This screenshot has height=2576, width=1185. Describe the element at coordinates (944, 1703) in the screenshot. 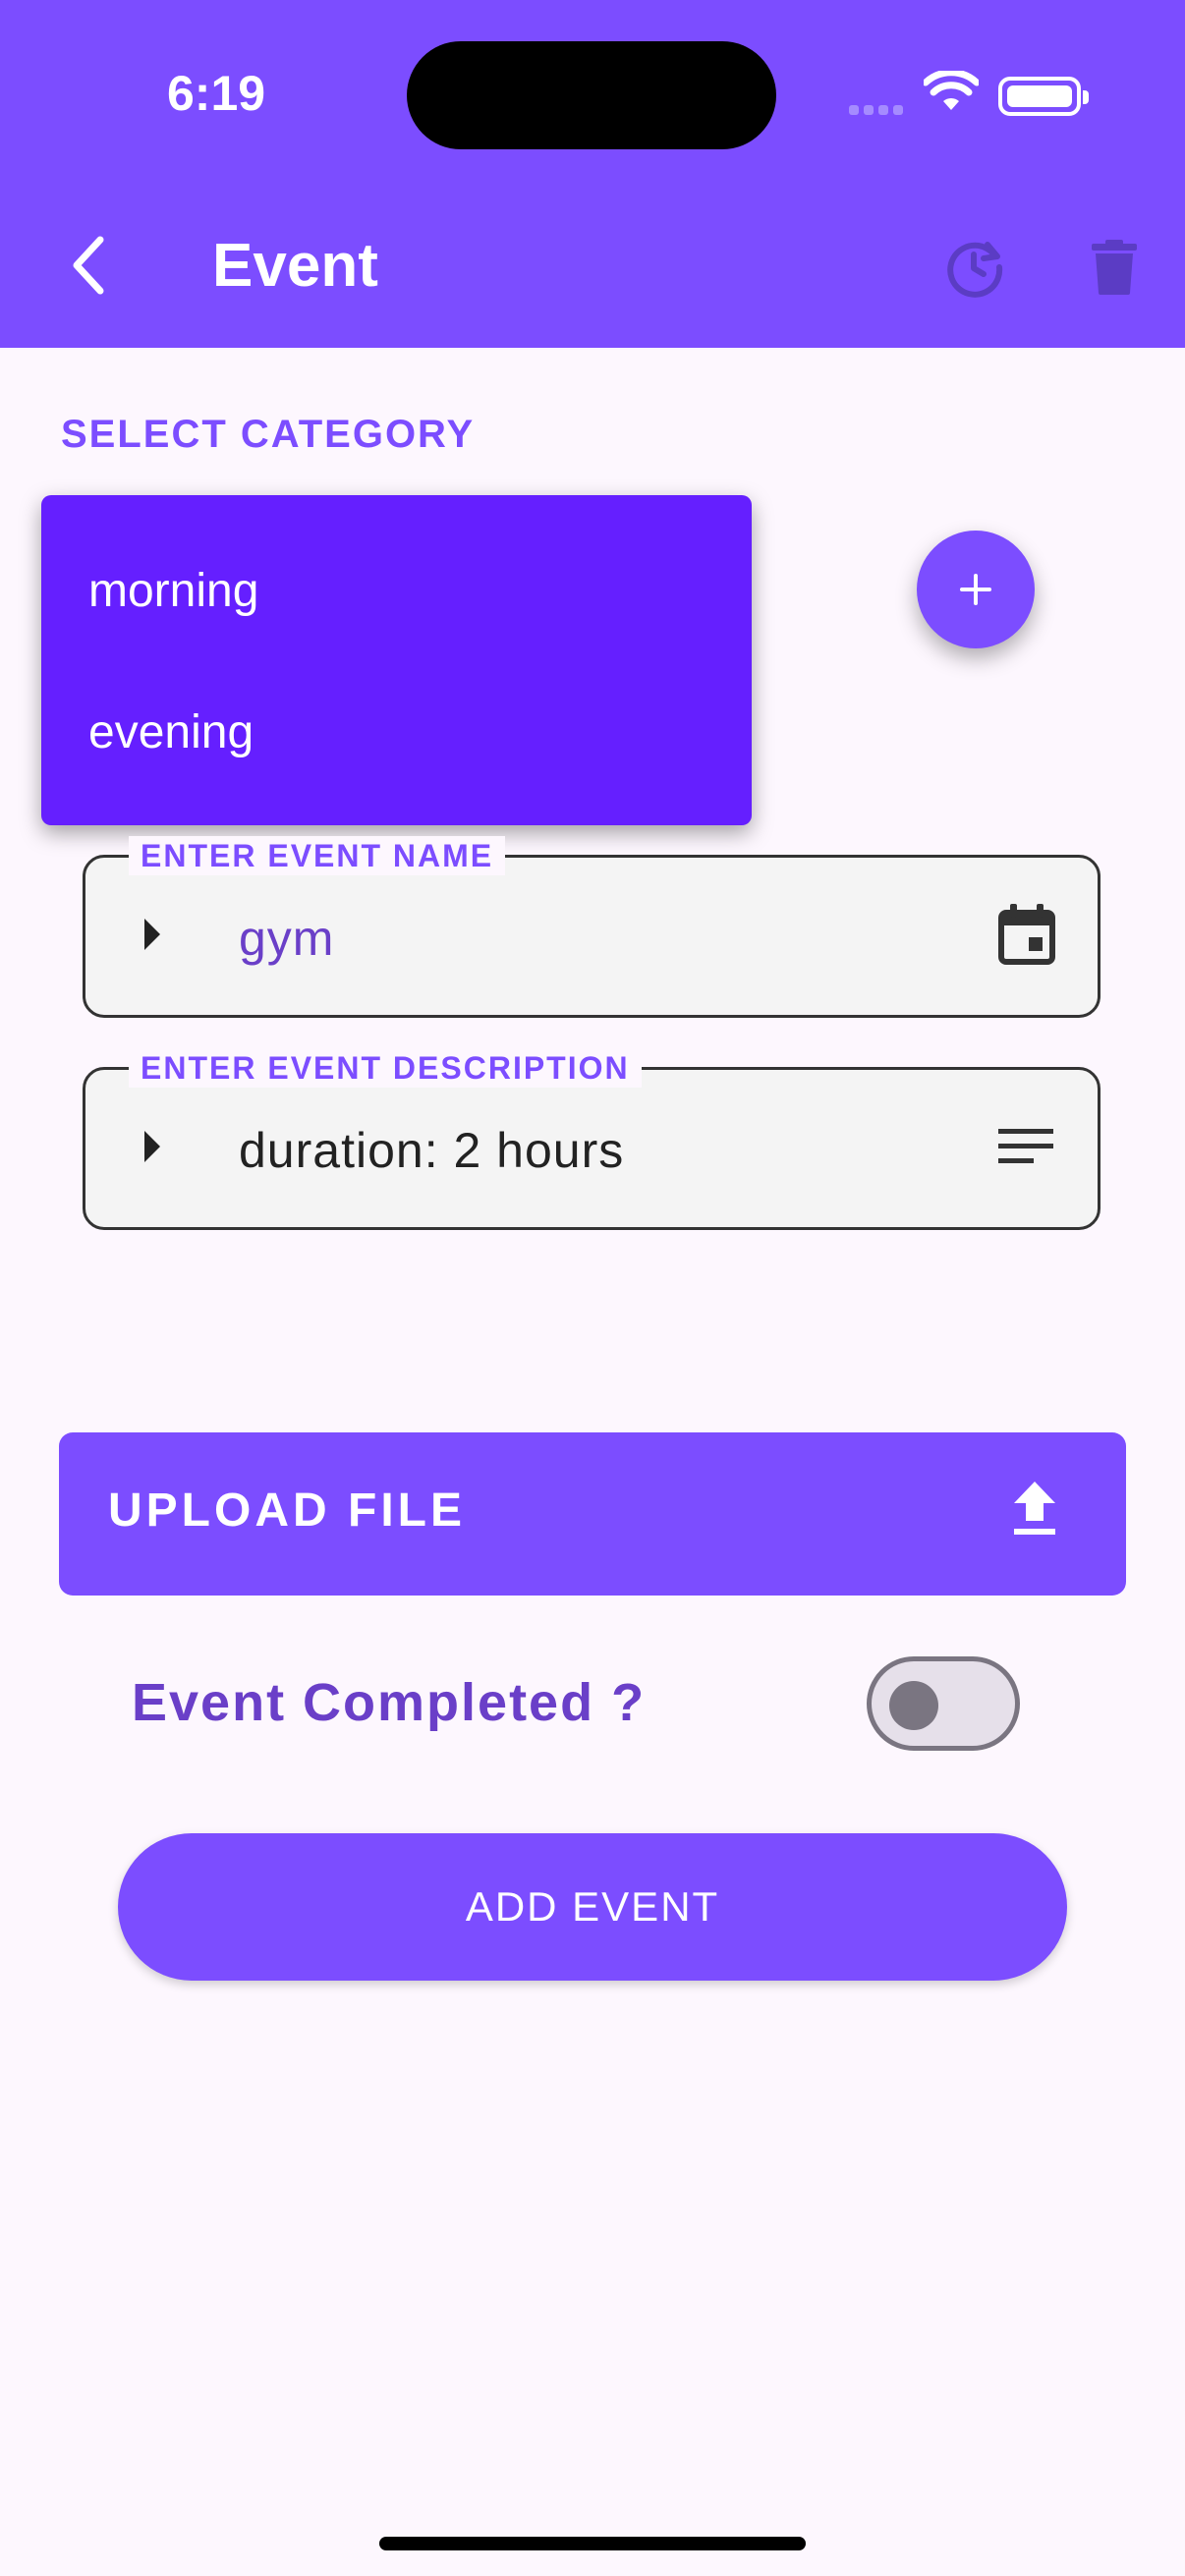

I see `event-completed-switch` at that location.